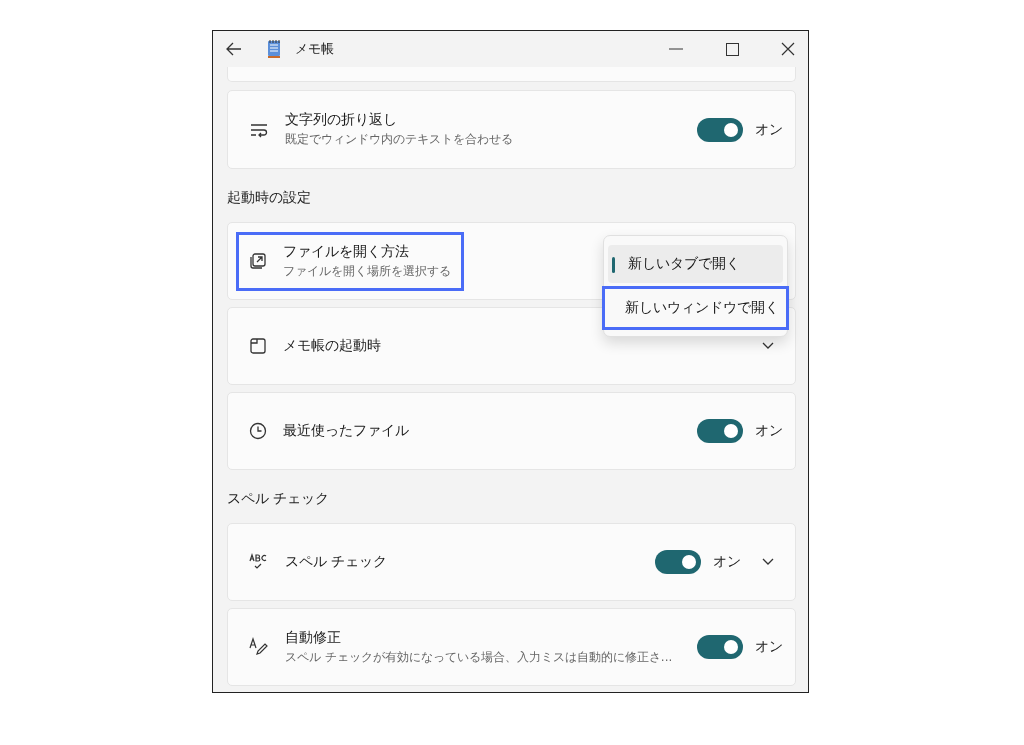  What do you see at coordinates (346, 431) in the screenshot?
I see `setting-title: 最近使ったファイル` at bounding box center [346, 431].